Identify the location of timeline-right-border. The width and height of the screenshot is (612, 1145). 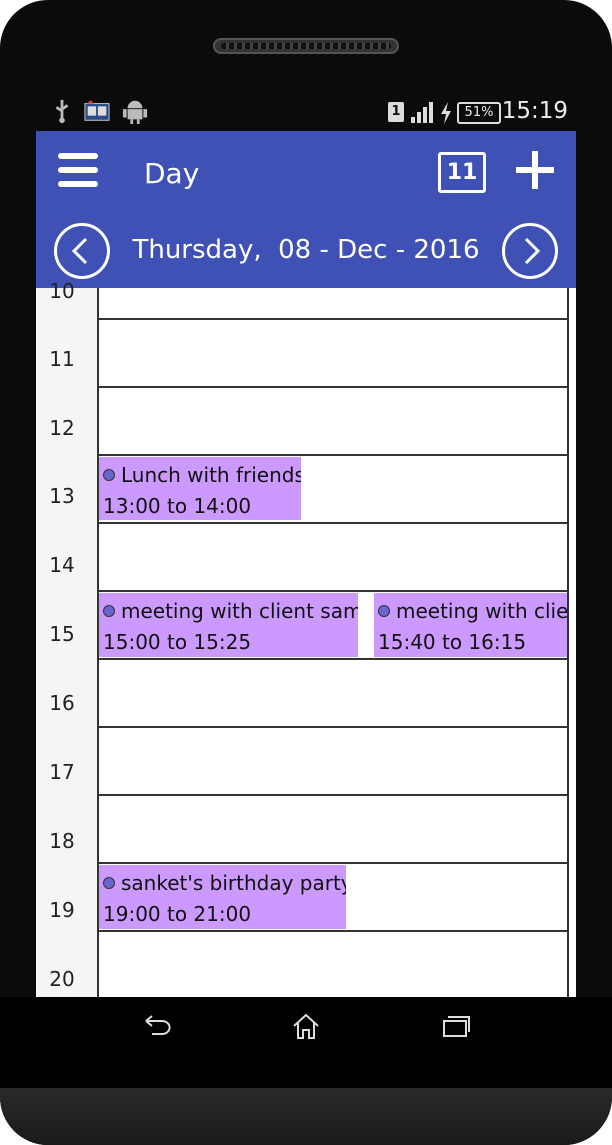
(568, 642).